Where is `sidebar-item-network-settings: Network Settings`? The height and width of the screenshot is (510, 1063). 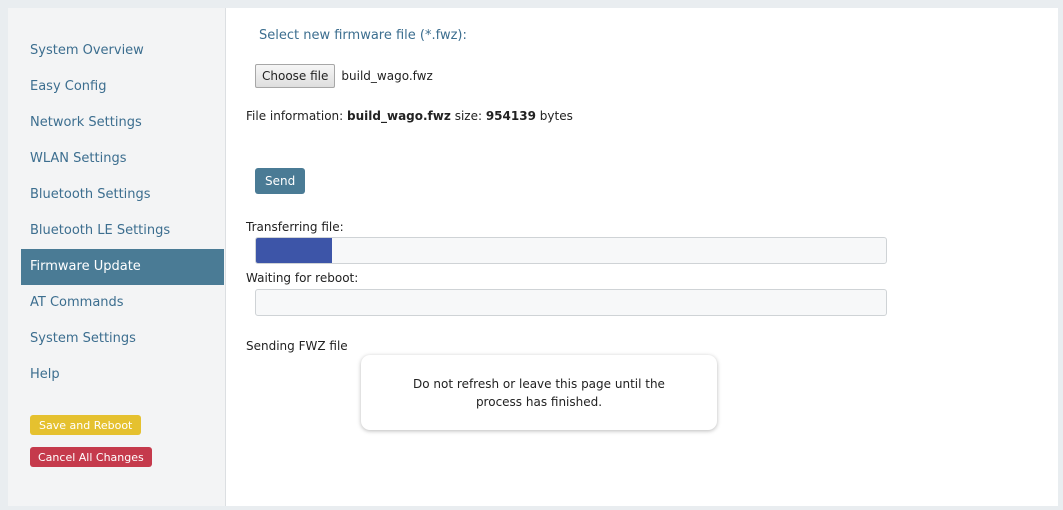
sidebar-item-network-settings: Network Settings is located at coordinates (122, 123).